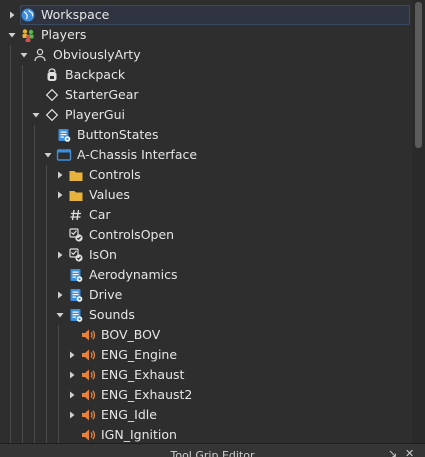  I want to click on tree-item-label: StarterGear, so click(102, 94).